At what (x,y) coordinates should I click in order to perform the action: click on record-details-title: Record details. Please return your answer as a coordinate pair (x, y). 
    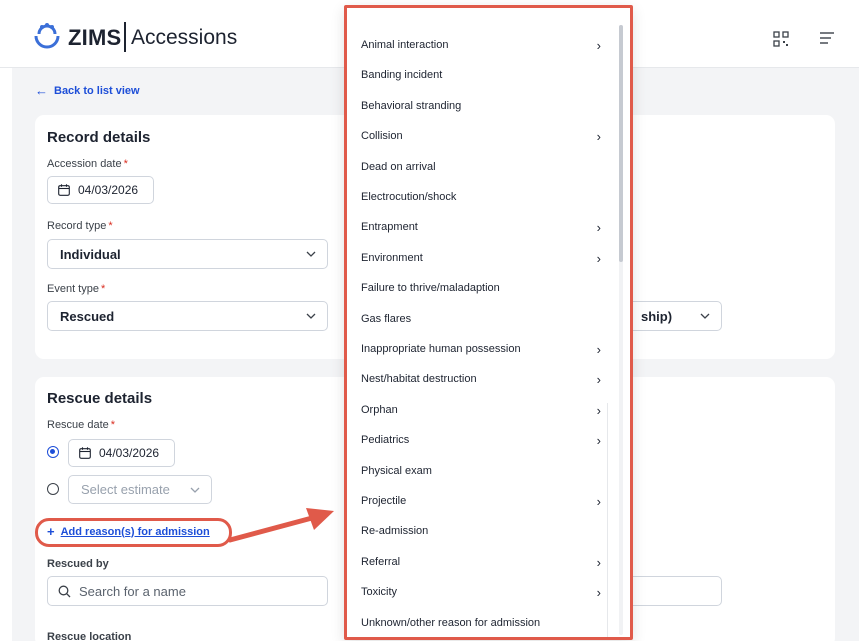
    Looking at the image, I should click on (99, 137).